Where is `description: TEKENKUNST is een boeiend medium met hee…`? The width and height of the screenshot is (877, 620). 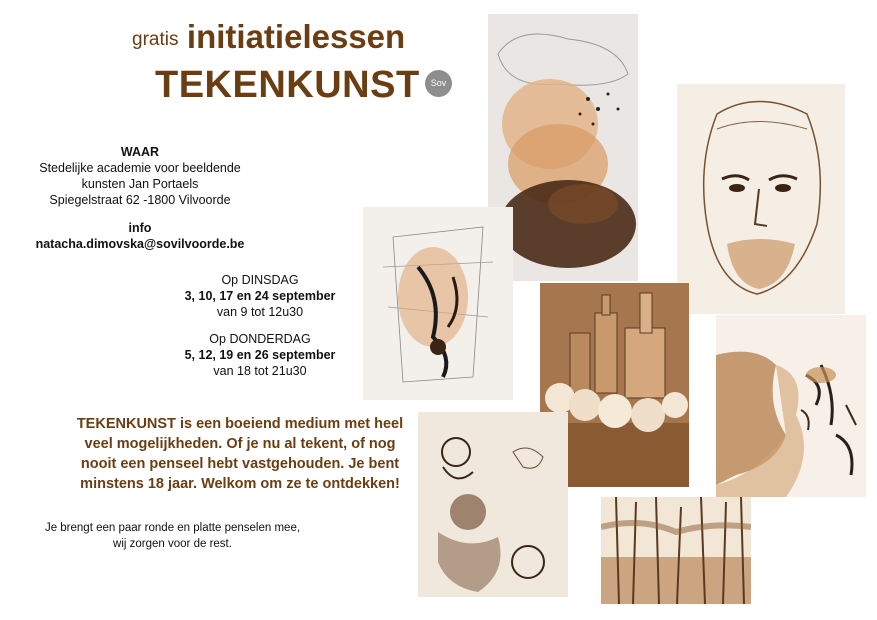 description: TEKENKUNST is een boeiend medium met hee… is located at coordinates (240, 454).